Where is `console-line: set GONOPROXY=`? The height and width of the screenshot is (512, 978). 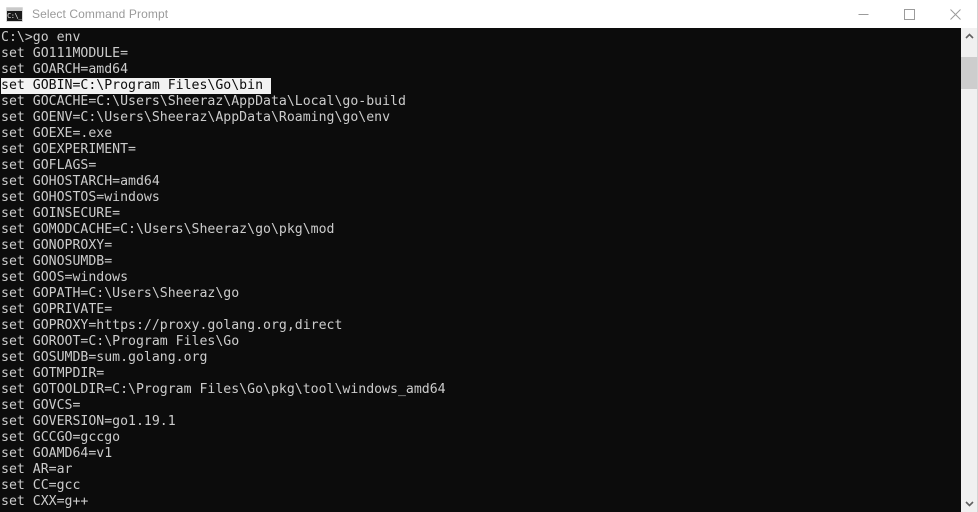
console-line: set GONOPROXY= is located at coordinates (223, 246).